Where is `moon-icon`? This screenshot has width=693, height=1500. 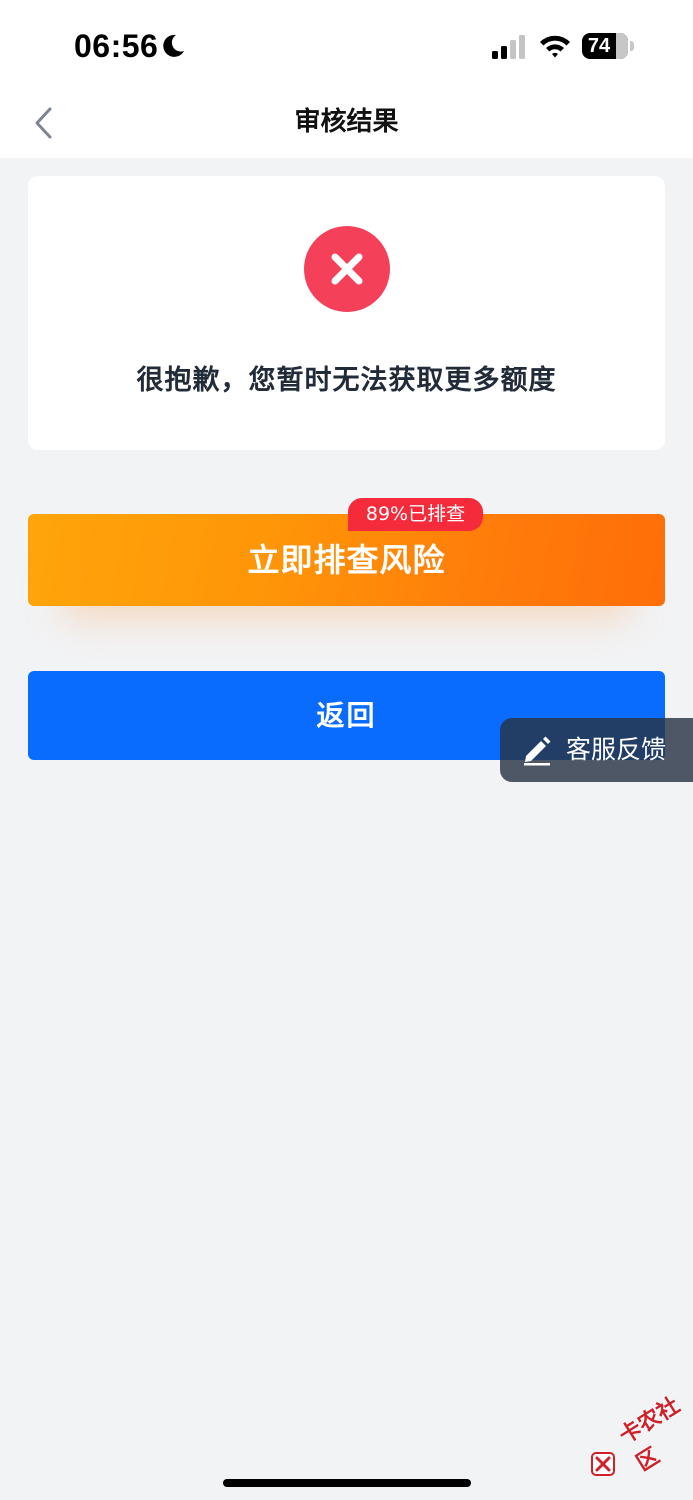
moon-icon is located at coordinates (173, 45).